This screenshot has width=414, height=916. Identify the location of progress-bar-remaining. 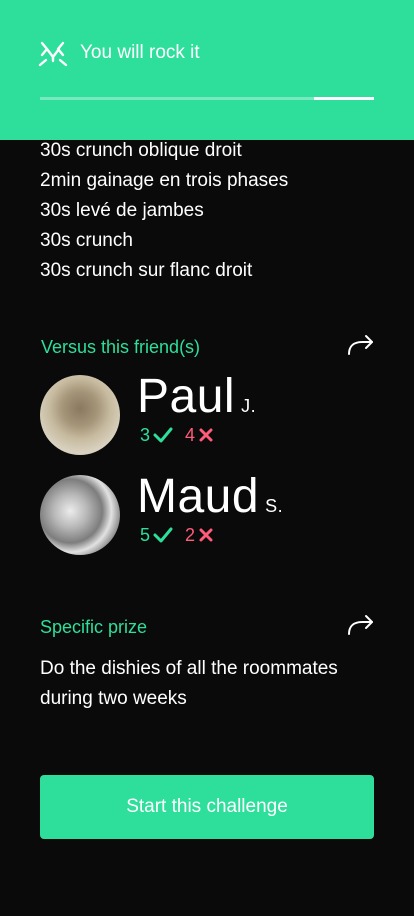
(343, 98).